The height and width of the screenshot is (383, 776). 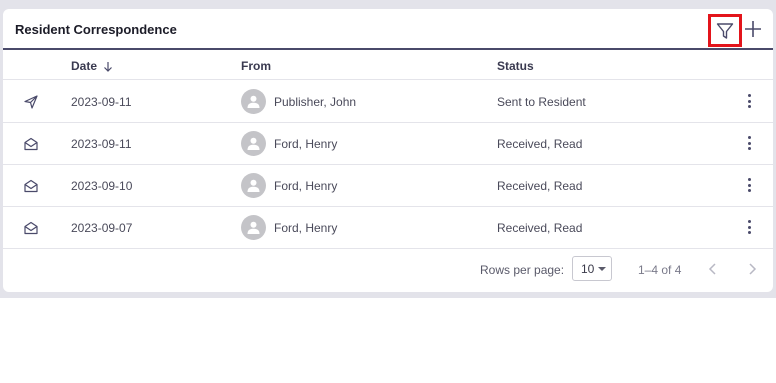 I want to click on filter-button, so click(x=725, y=30).